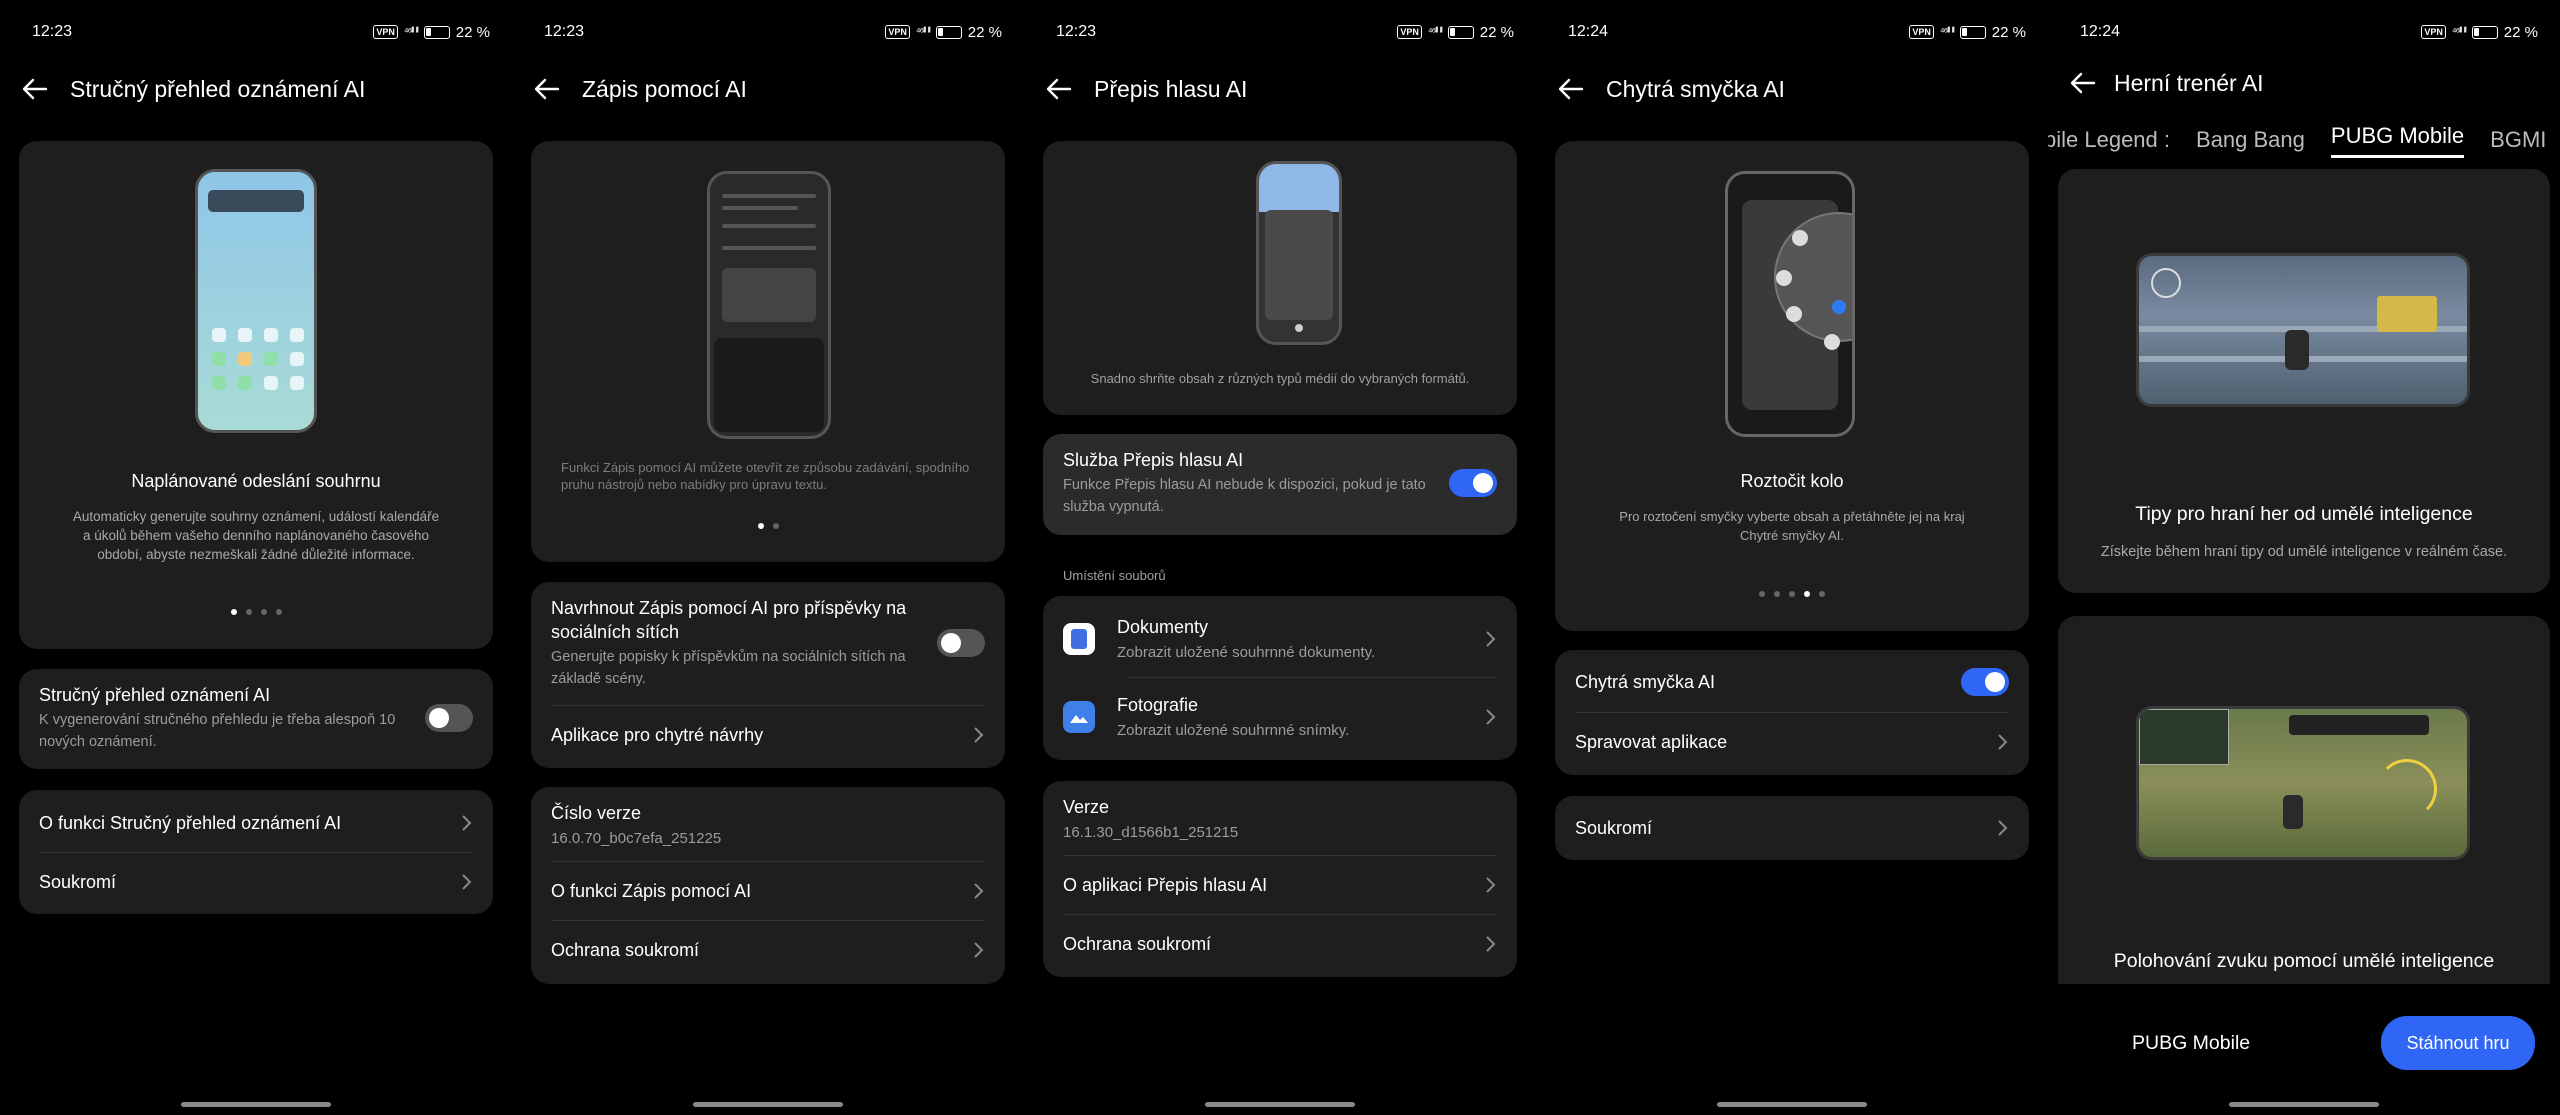 This screenshot has width=2560, height=1115. What do you see at coordinates (256, 301) in the screenshot?
I see `phone-illustration` at bounding box center [256, 301].